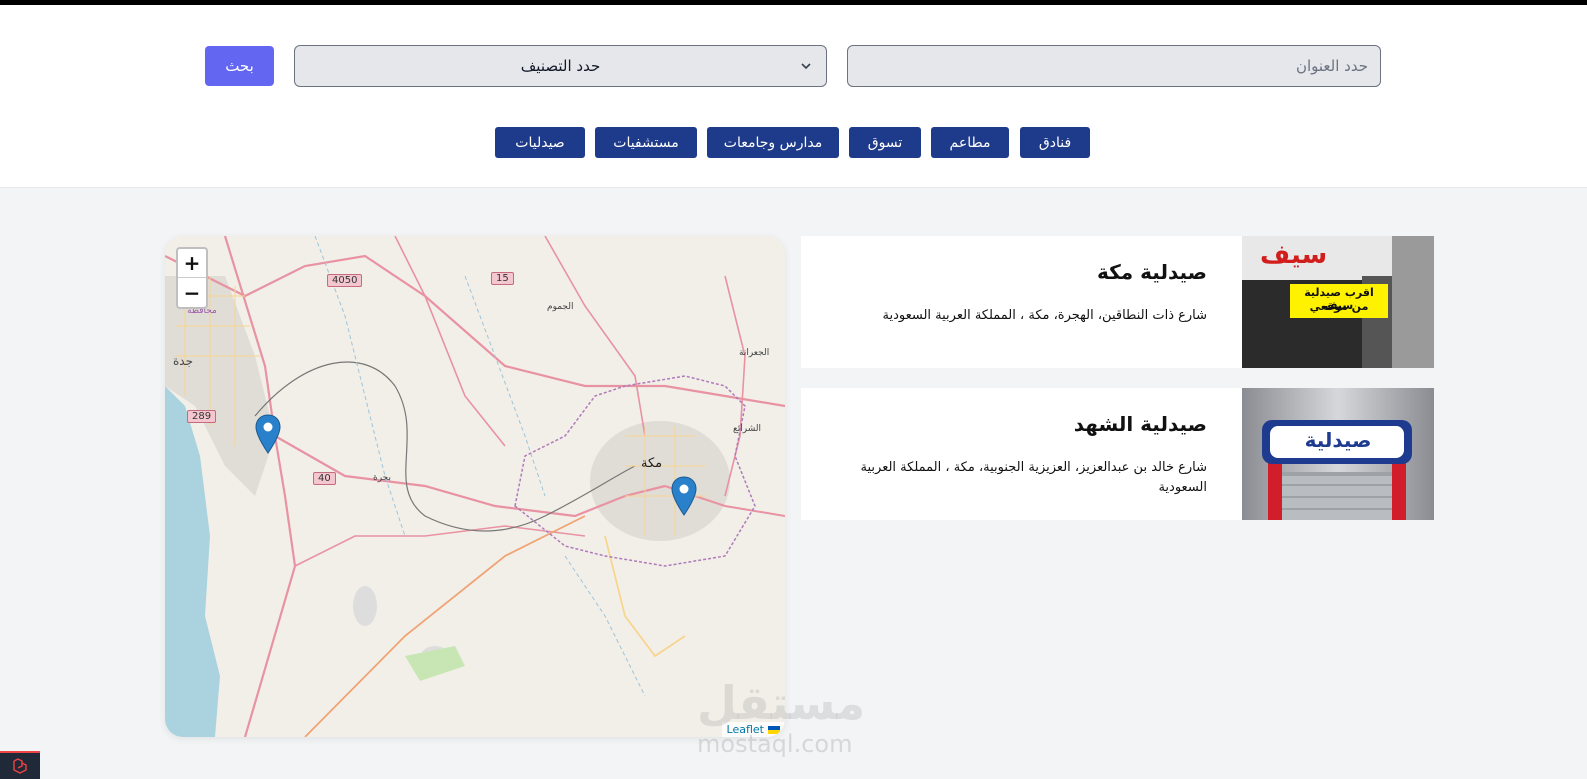 This screenshot has width=1587, height=779. Describe the element at coordinates (1338, 440) in the screenshot. I see `thumb-sign-top: صيدلية` at that location.